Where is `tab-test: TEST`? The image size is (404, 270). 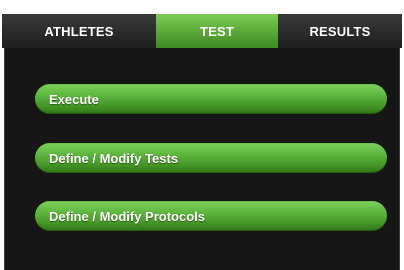
tab-test: TEST is located at coordinates (217, 31).